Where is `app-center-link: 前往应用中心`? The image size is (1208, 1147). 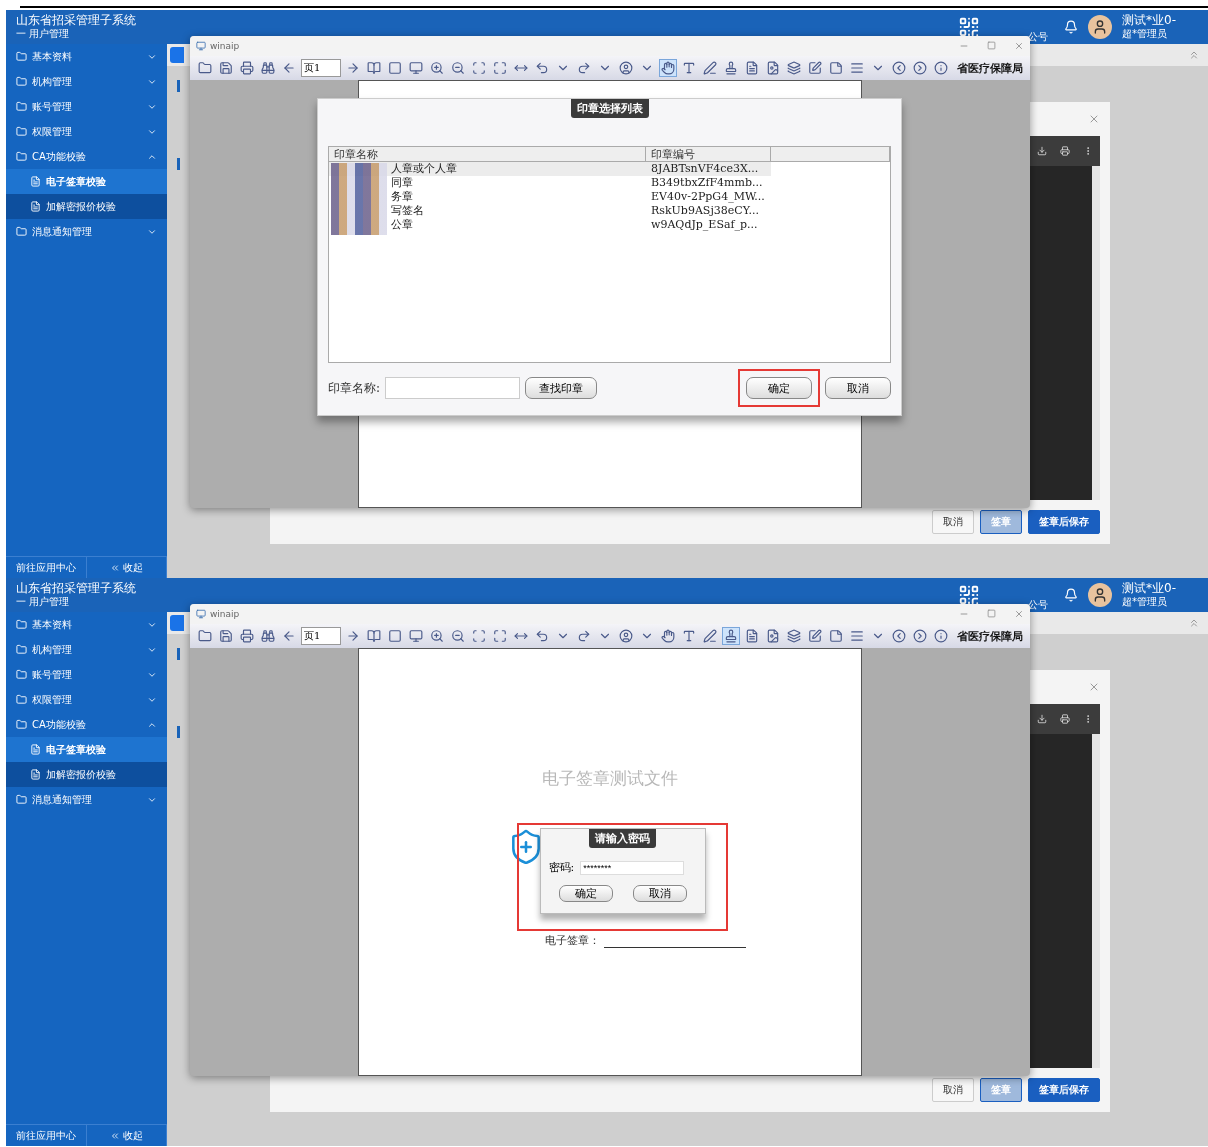 app-center-link: 前往应用中心 is located at coordinates (46, 1135).